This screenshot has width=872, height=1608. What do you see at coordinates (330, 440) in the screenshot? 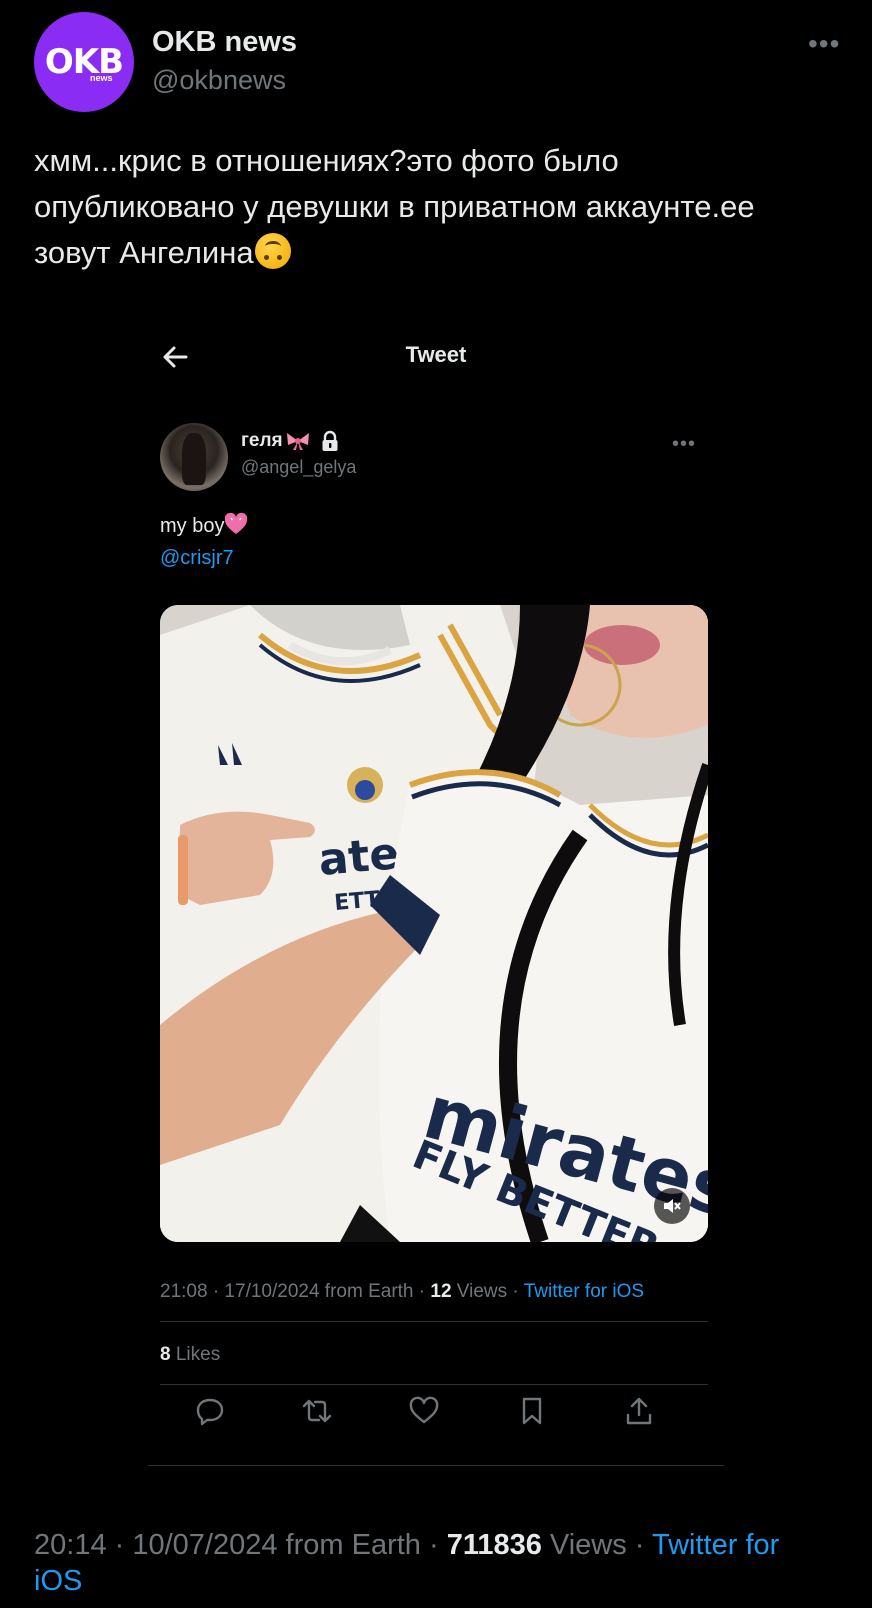
I see `lock-icon` at bounding box center [330, 440].